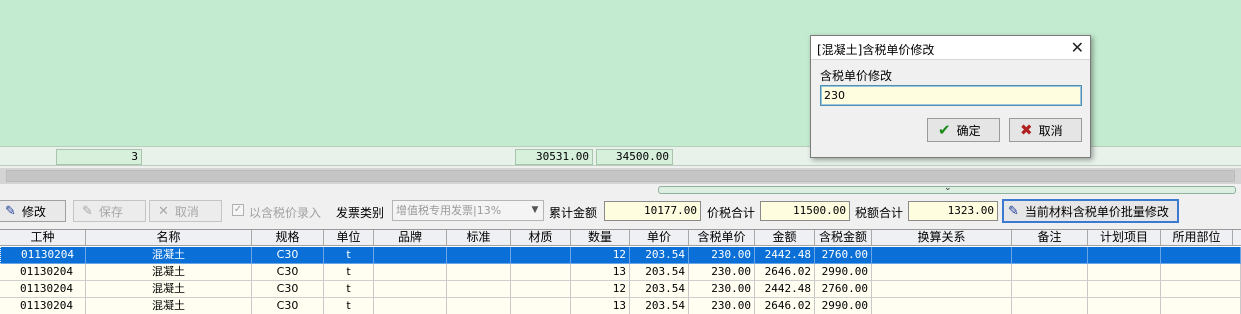 The image size is (1241, 314). What do you see at coordinates (600, 272) in the screenshot?
I see `cell-qty: 13` at bounding box center [600, 272].